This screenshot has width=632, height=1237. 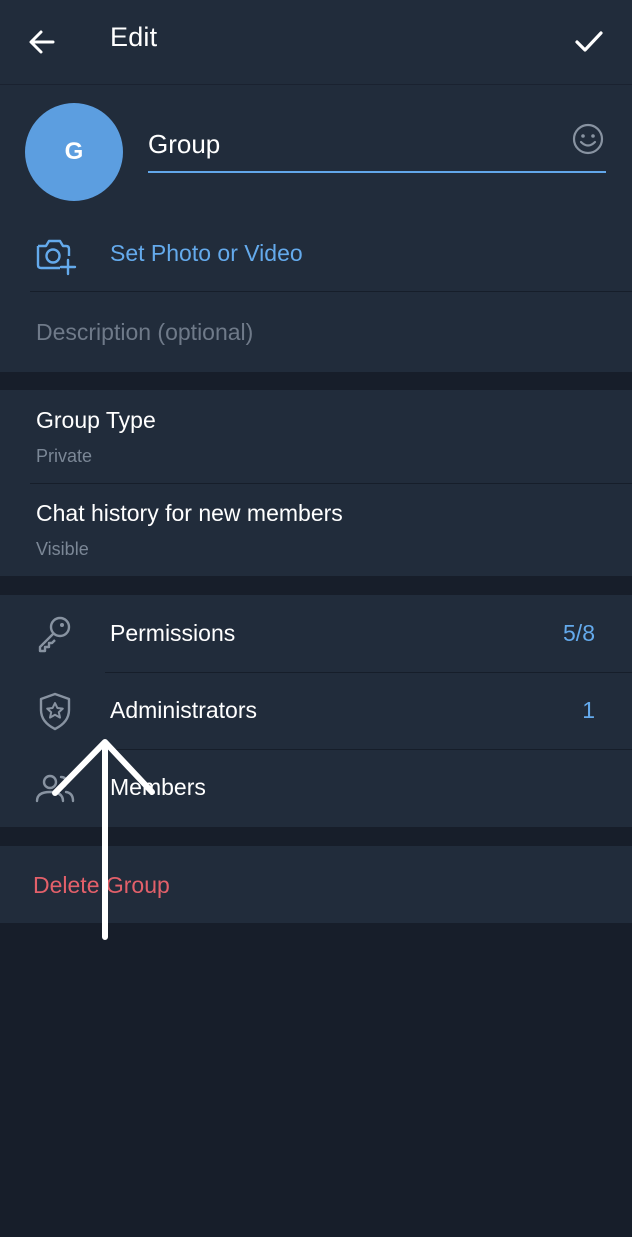 I want to click on setting-title: Group Type, so click(x=96, y=420).